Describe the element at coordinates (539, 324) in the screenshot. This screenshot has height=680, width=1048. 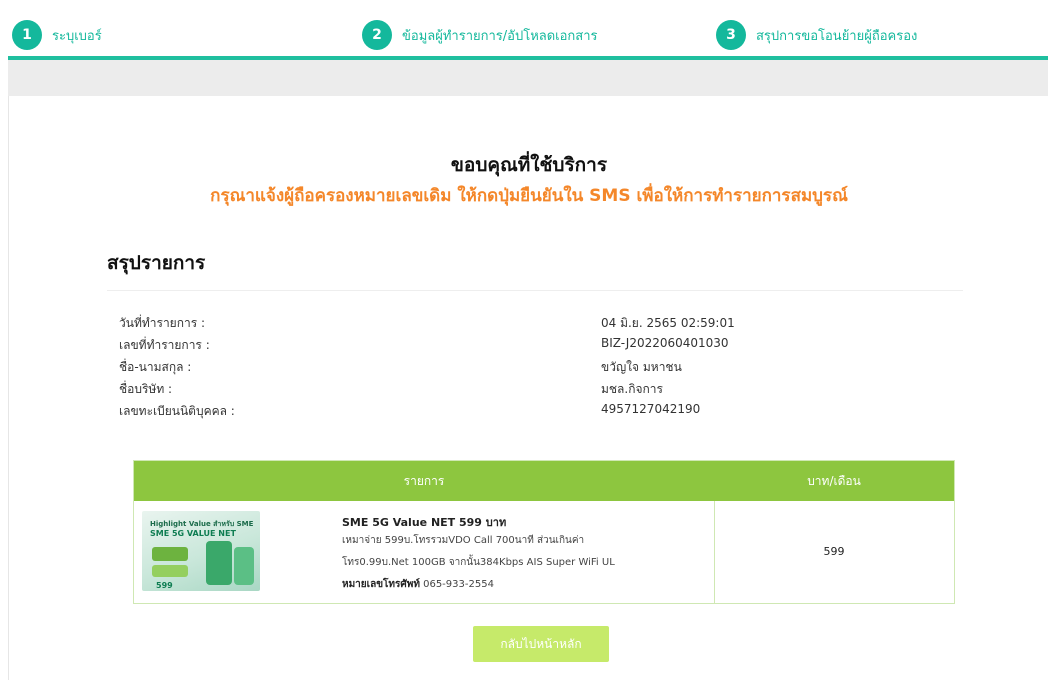
I see `info-row-date: วันที่ทำรายการ : 04 มิ.ย. 2565 02:59:01` at that location.